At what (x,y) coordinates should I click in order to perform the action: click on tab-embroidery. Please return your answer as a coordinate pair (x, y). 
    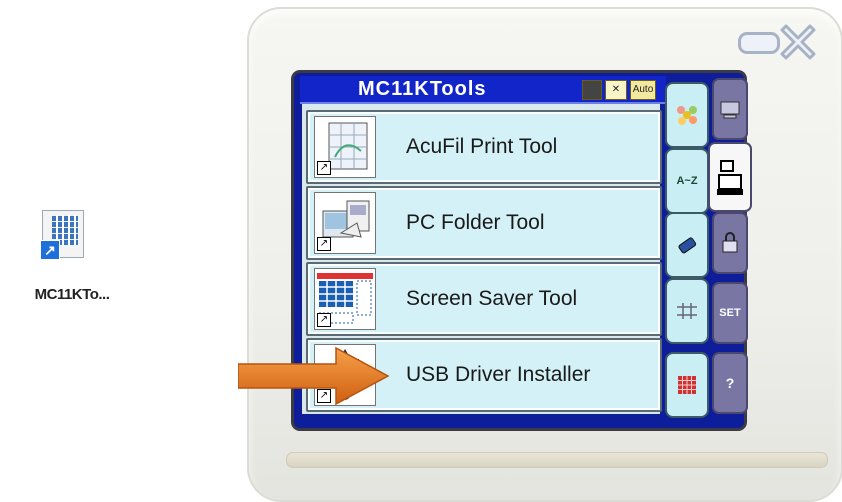
    Looking at the image, I should click on (687, 115).